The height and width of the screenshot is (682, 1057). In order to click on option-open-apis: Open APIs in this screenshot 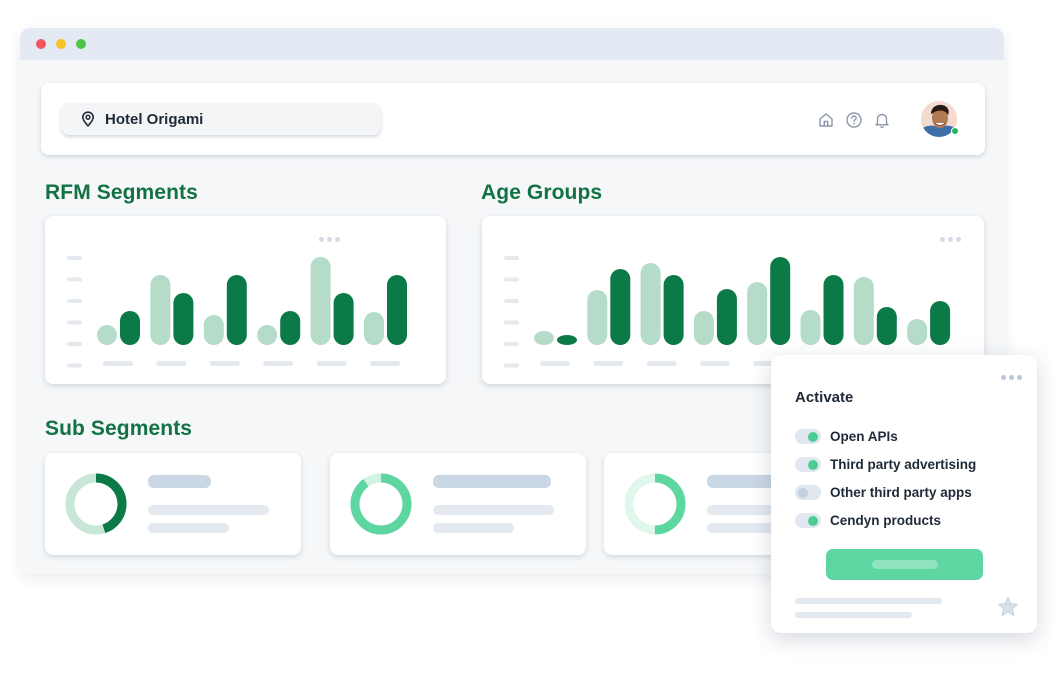, I will do `click(846, 436)`.